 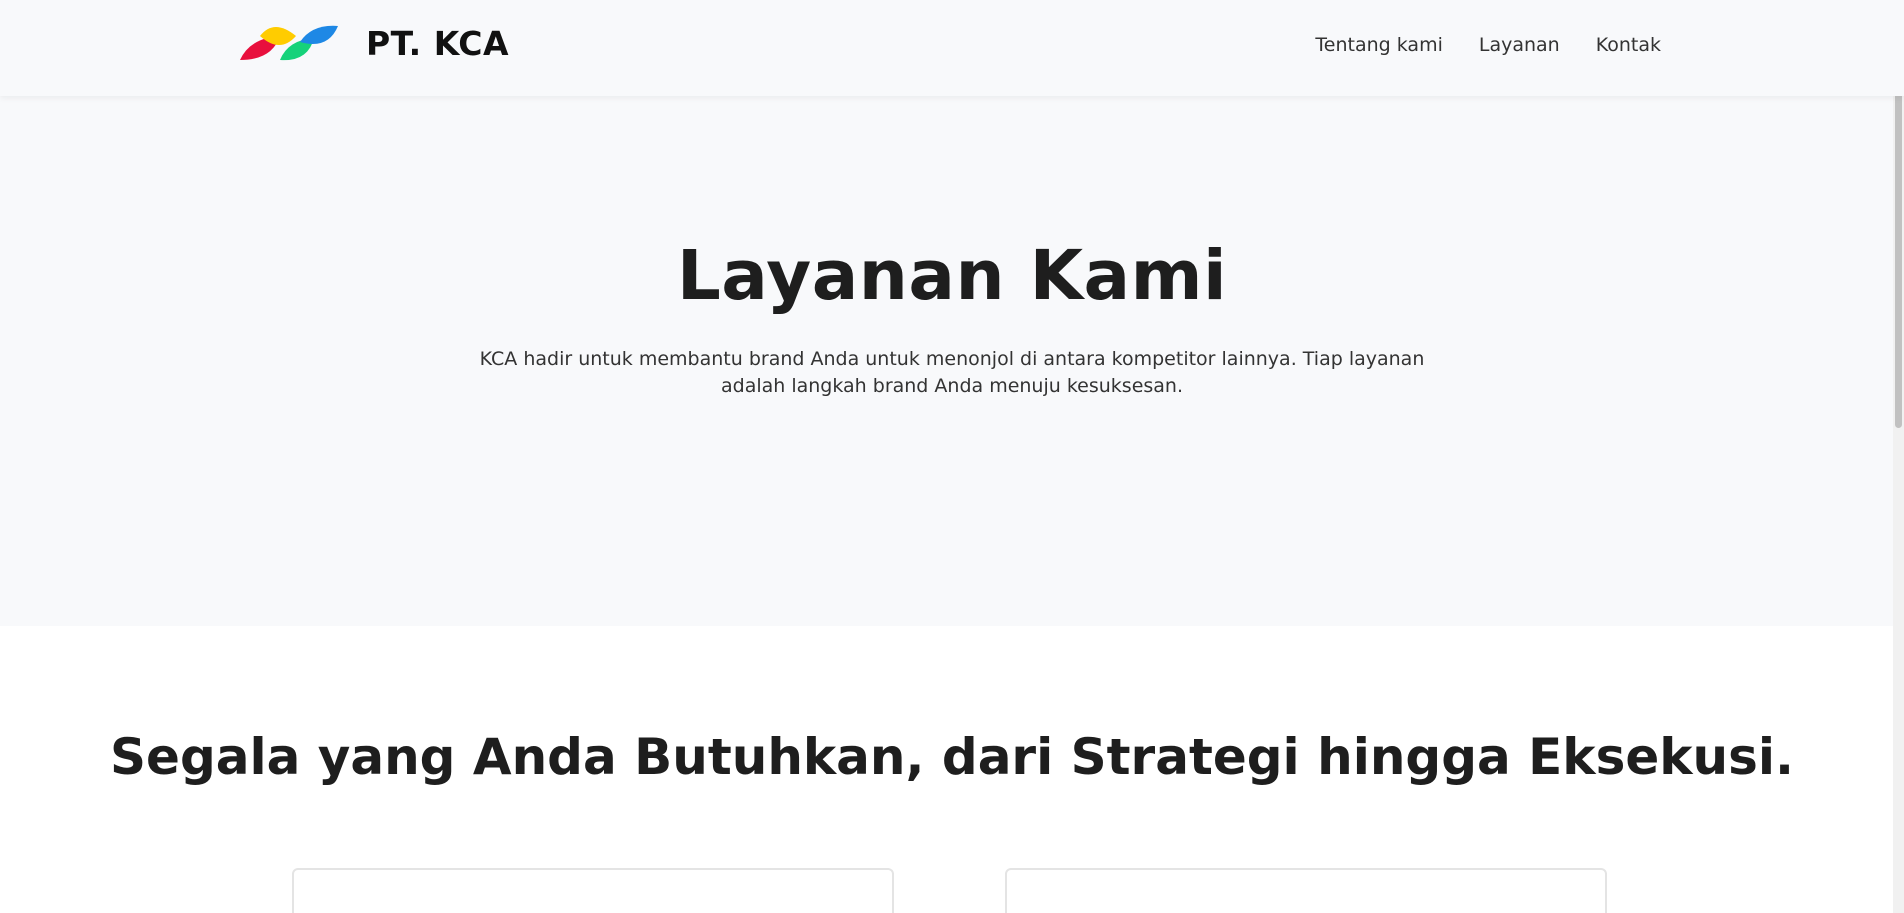 What do you see at coordinates (1898, 456) in the screenshot?
I see `page-scrollbar` at bounding box center [1898, 456].